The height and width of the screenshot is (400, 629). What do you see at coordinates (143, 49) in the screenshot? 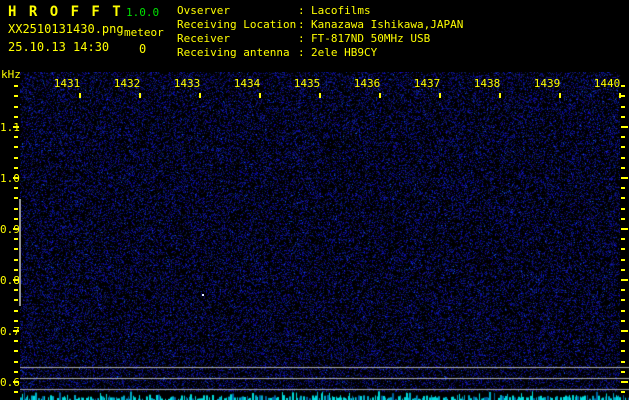
I see `meteor-counter-value: 0` at bounding box center [143, 49].